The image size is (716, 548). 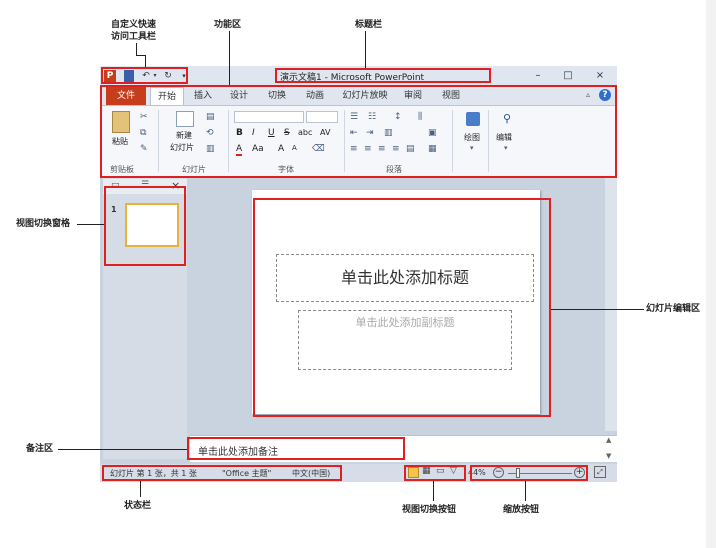 I want to click on background-strip, so click(x=711, y=274).